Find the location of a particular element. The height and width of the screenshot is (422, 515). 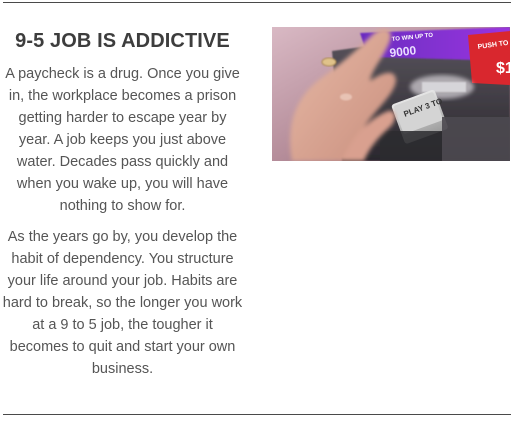

top-divider is located at coordinates (257, 2).